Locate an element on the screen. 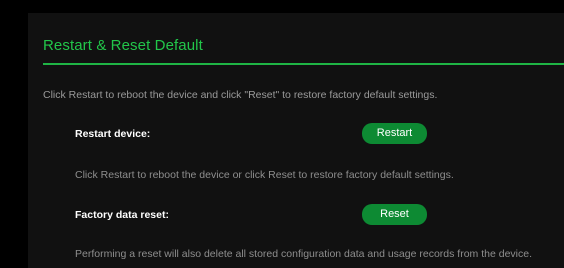 This screenshot has width=564, height=268. section-title: Restart & Reset Default is located at coordinates (123, 45).